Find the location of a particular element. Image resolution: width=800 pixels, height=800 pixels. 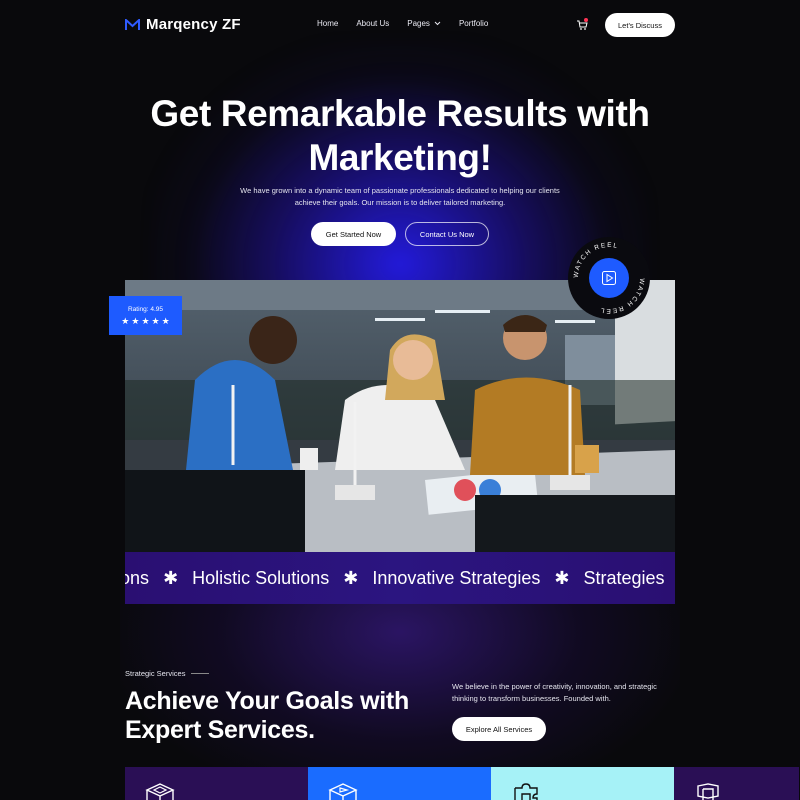

services-eyebrow: Strategic Services is located at coordinates (167, 673).